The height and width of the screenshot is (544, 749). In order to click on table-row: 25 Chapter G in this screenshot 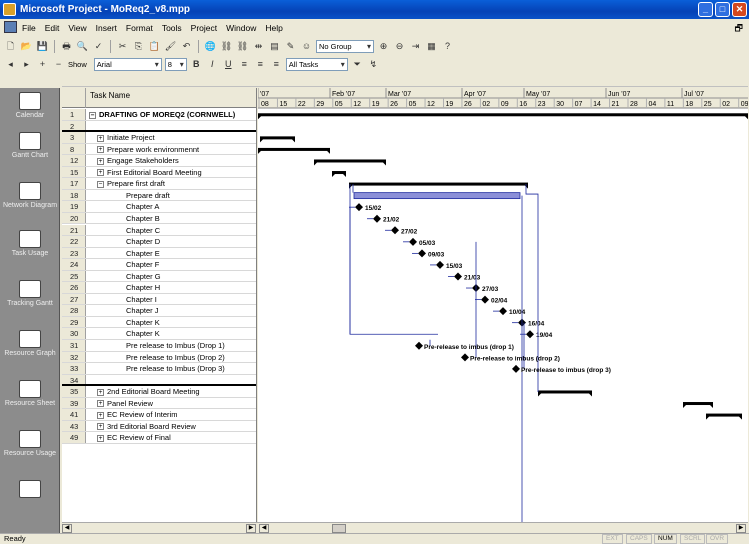, I will do `click(159, 276)`.